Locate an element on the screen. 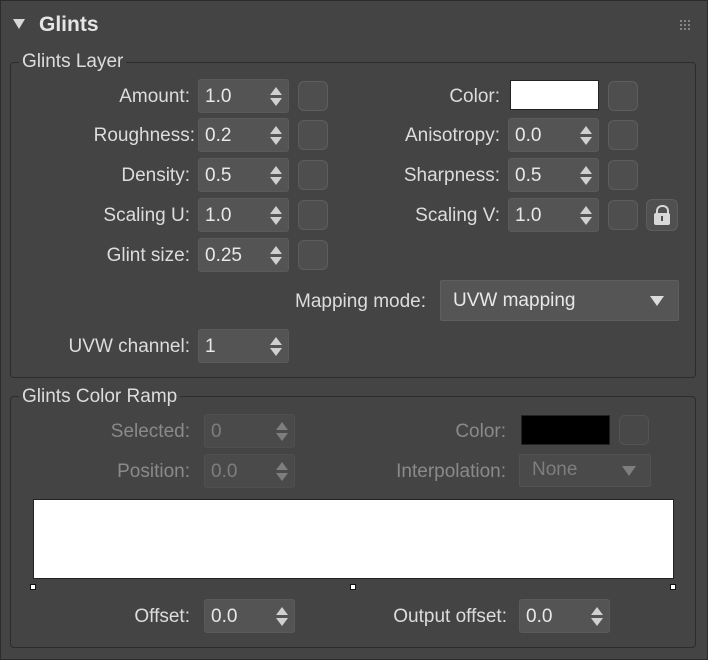 This screenshot has height=660, width=708. density-label: Density: is located at coordinates (155, 175).